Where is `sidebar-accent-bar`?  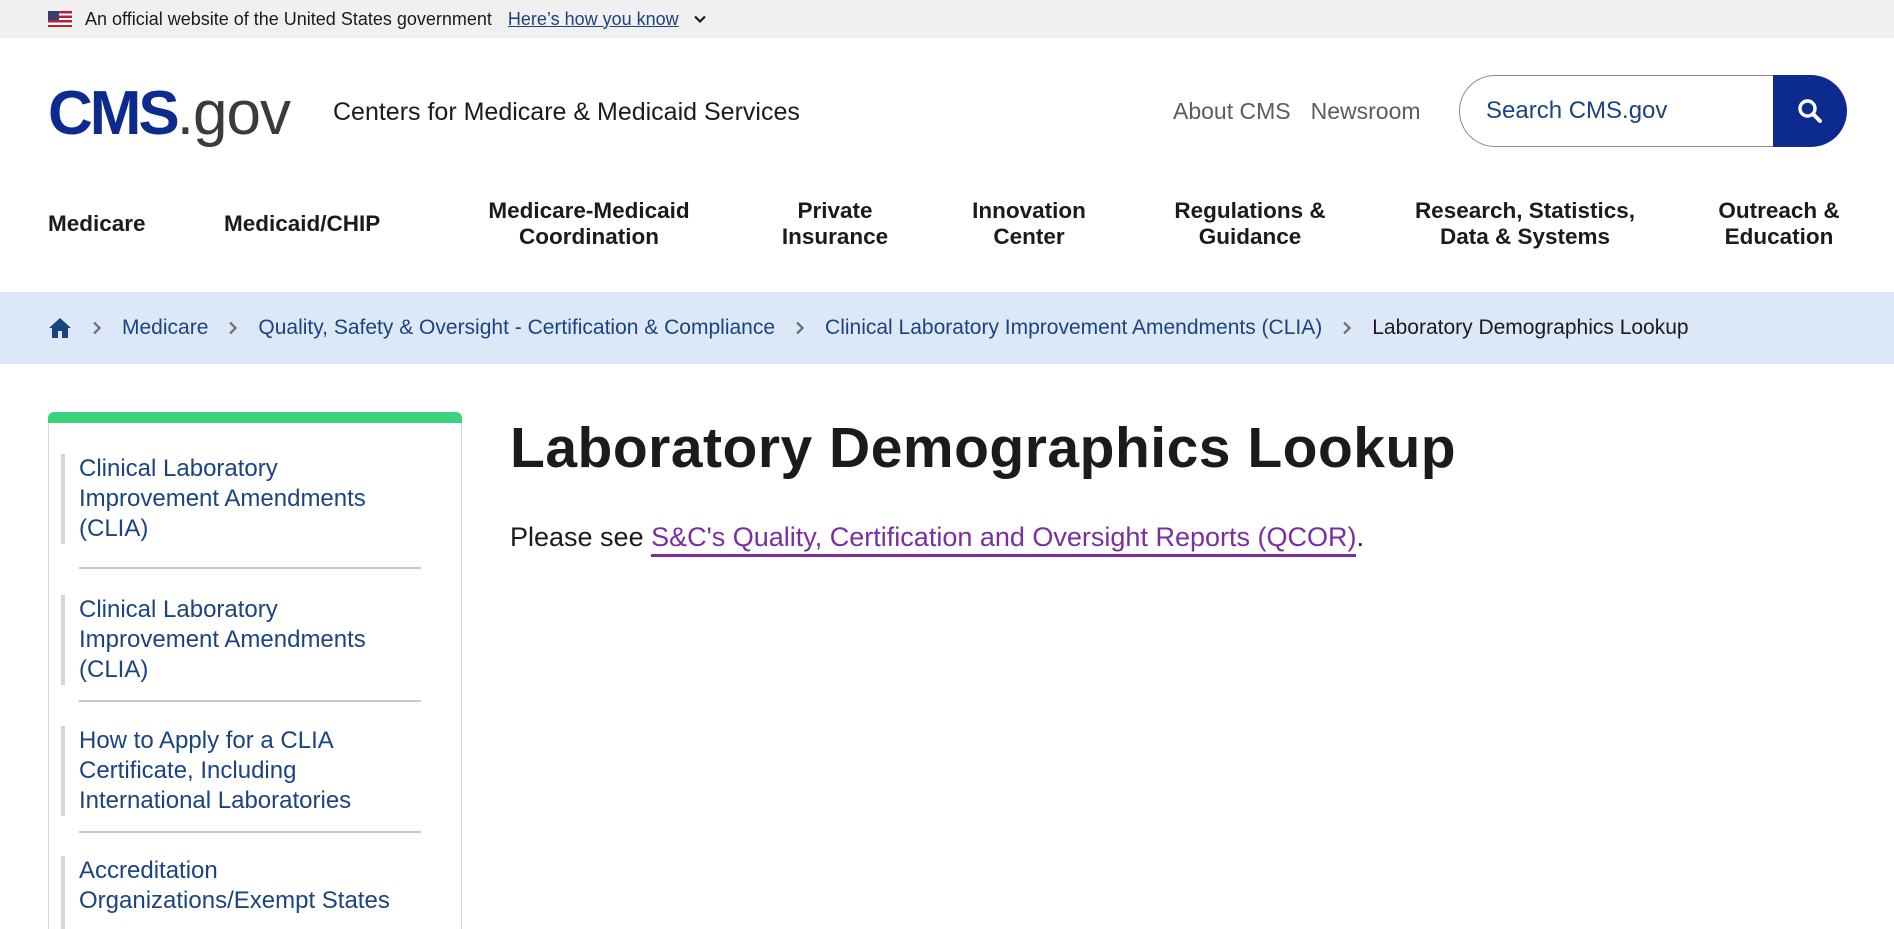 sidebar-accent-bar is located at coordinates (254, 417).